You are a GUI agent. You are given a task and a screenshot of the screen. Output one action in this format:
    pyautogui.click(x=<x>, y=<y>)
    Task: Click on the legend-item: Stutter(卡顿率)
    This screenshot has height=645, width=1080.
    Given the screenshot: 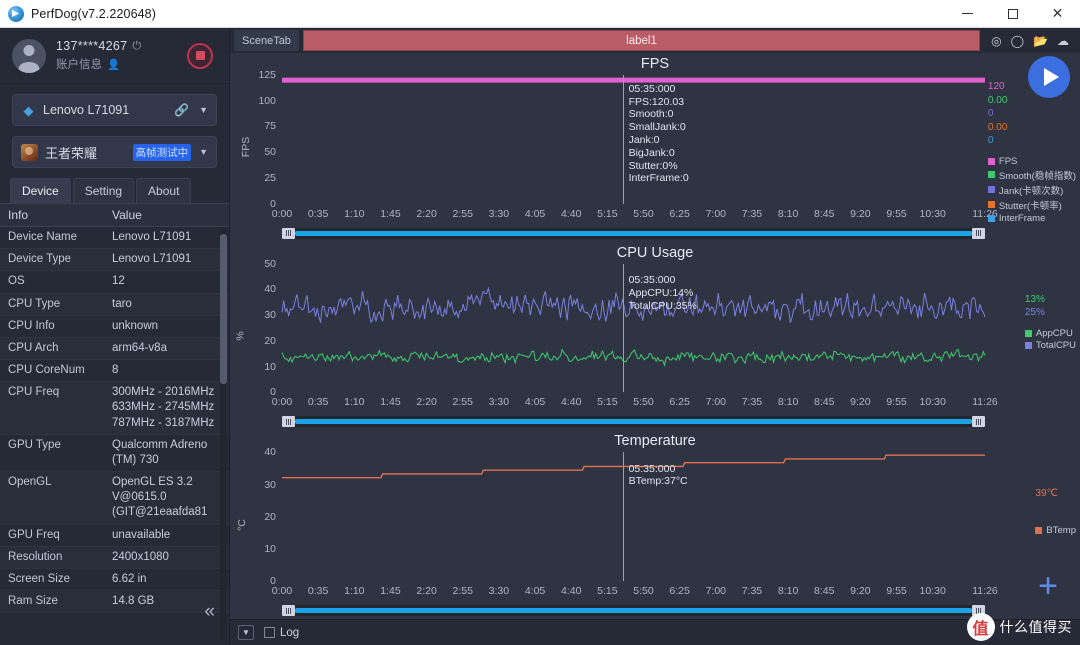 What is the action you would take?
    pyautogui.click(x=1031, y=205)
    